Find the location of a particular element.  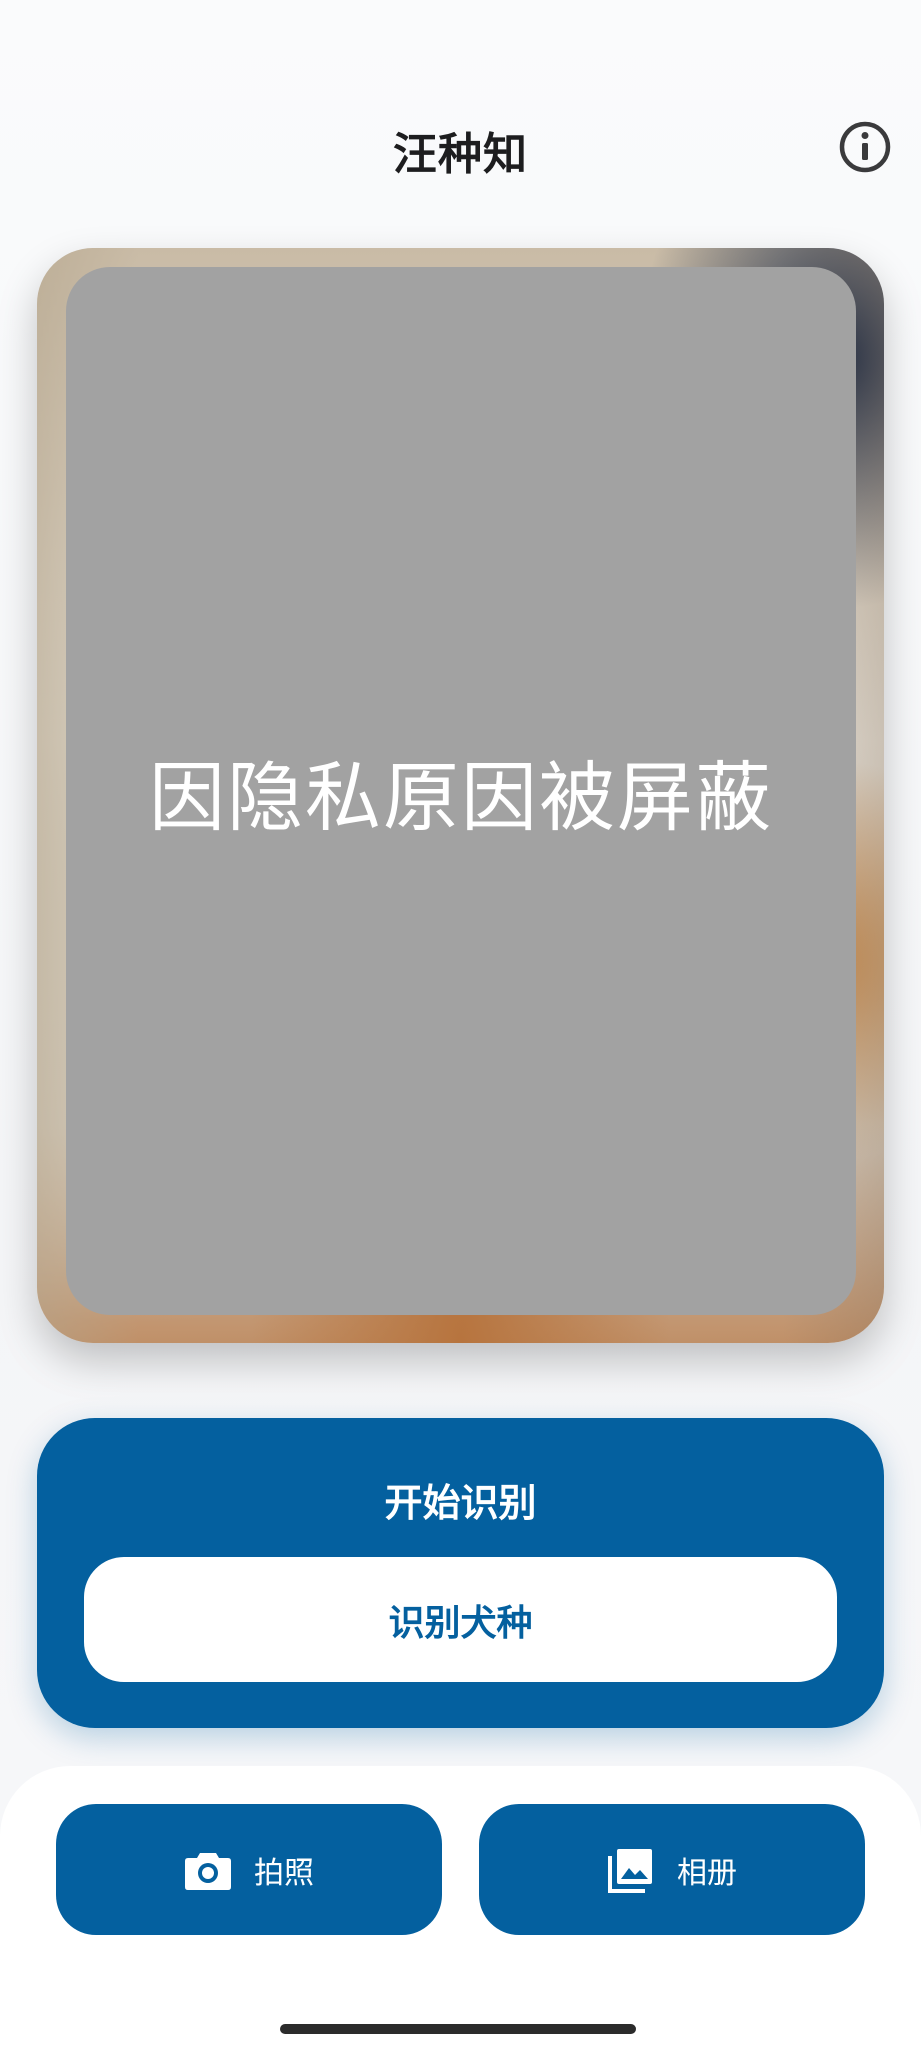

camera-button: 拍照 is located at coordinates (249, 1869).